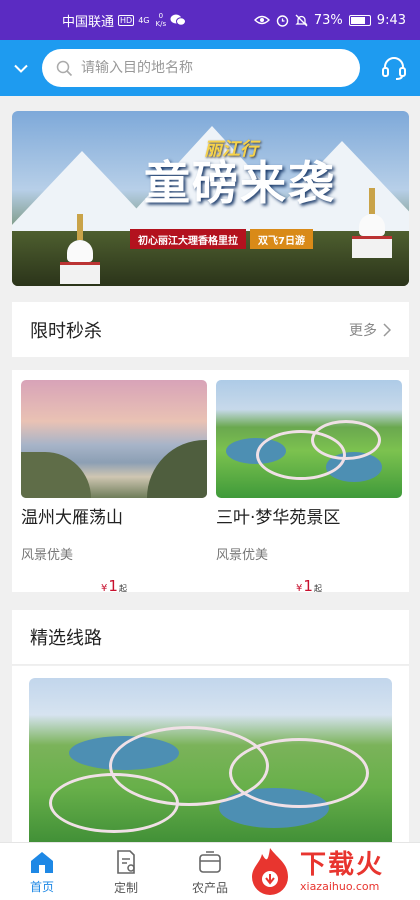 The width and height of the screenshot is (420, 900). I want to click on network-speed: 0 K/s, so click(161, 20).